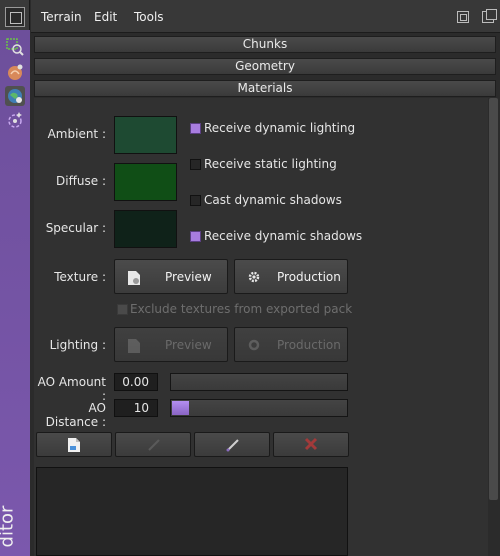  Describe the element at coordinates (309, 345) in the screenshot. I see `lighting-production-label: Production` at that location.